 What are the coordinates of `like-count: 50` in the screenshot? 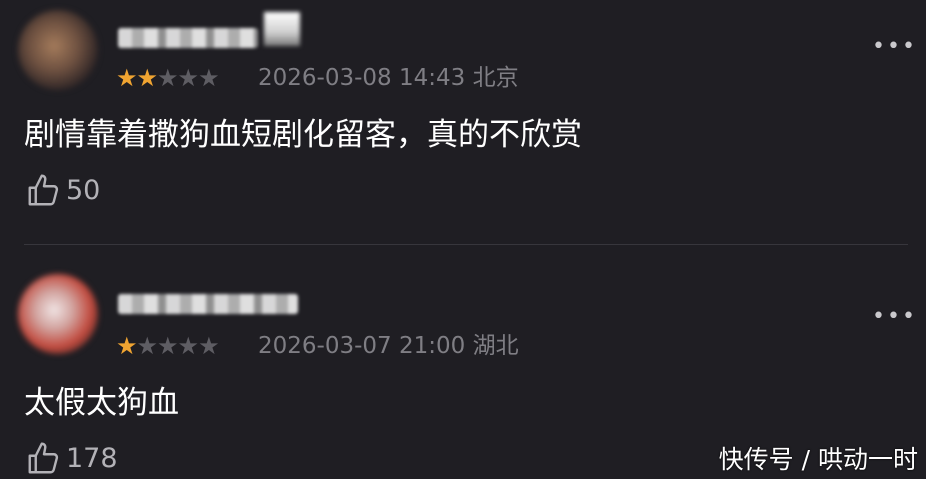 It's located at (83, 190).